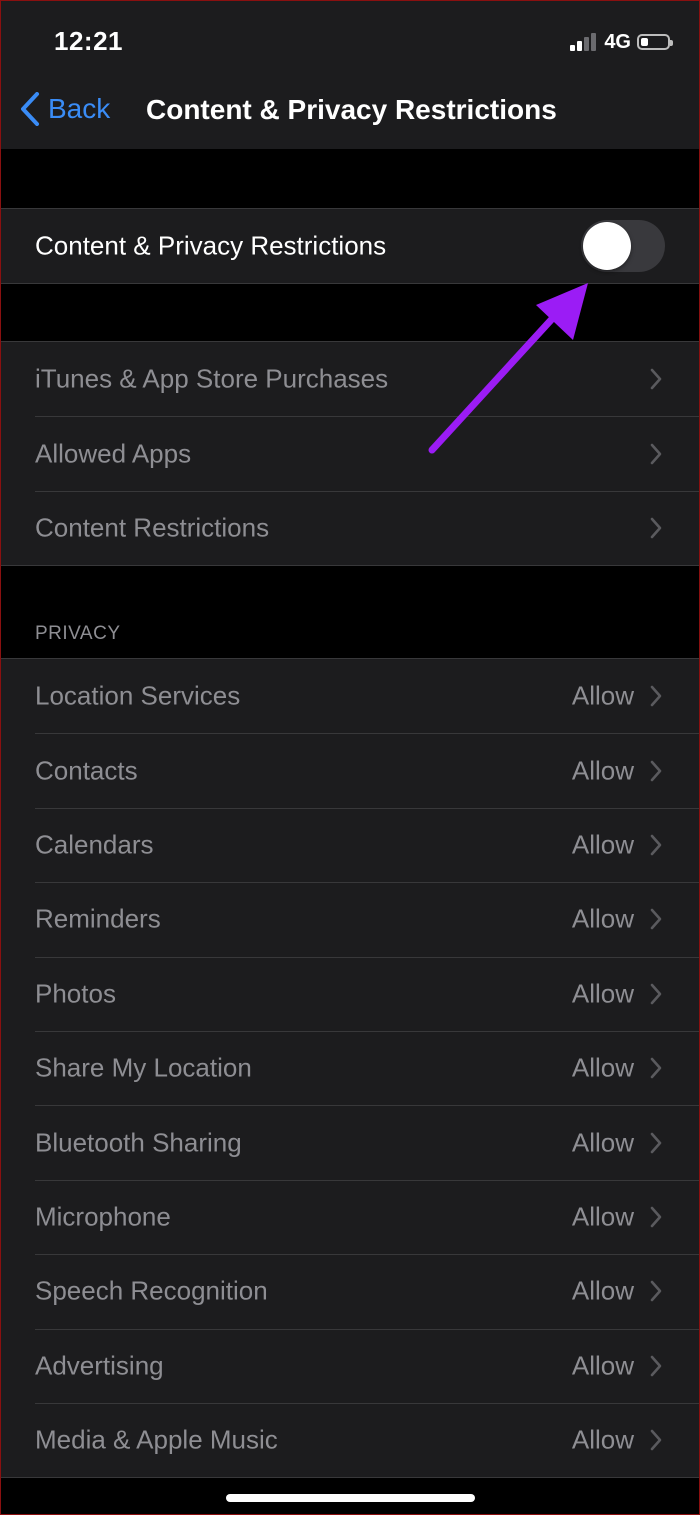 Image resolution: width=700 pixels, height=1515 pixels. Describe the element at coordinates (350, 1291) in the screenshot. I see `list-item: Speech Recognition Allow` at that location.